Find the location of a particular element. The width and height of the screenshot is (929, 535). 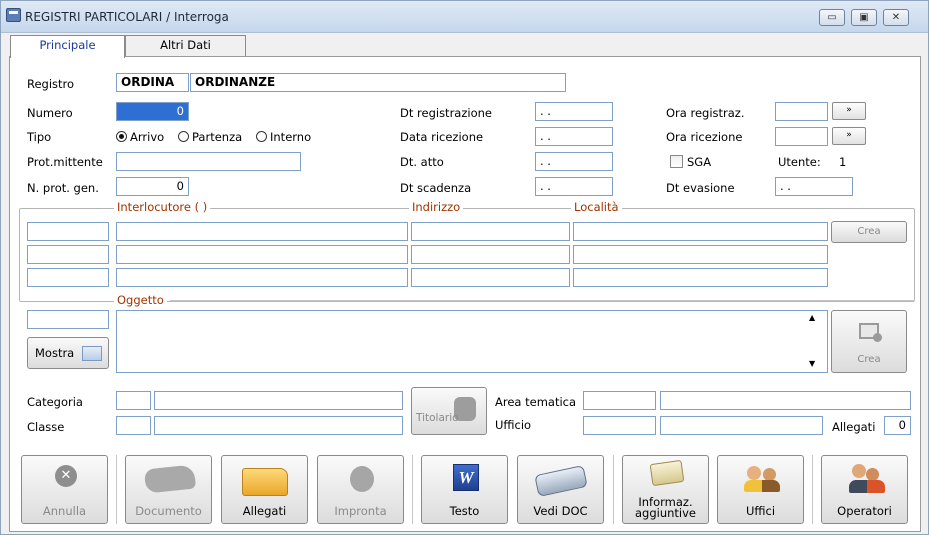

numero-field: 0 is located at coordinates (152, 111).